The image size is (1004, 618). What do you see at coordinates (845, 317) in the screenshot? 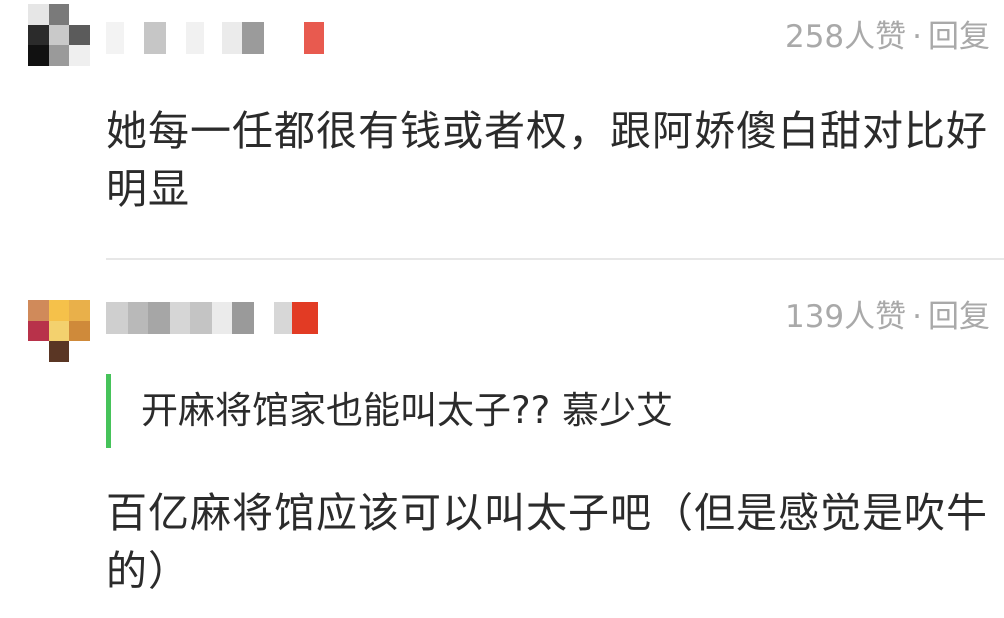
I see `like-count: 139人赞` at bounding box center [845, 317].